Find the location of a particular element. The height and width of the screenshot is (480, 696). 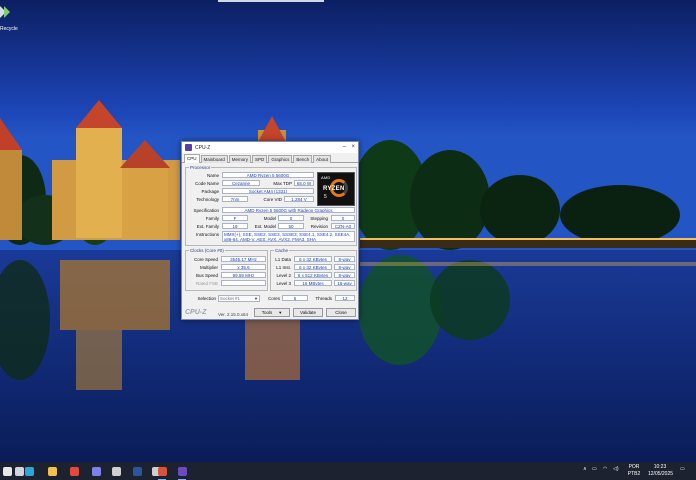

validate-button: Validate is located at coordinates (308, 312).